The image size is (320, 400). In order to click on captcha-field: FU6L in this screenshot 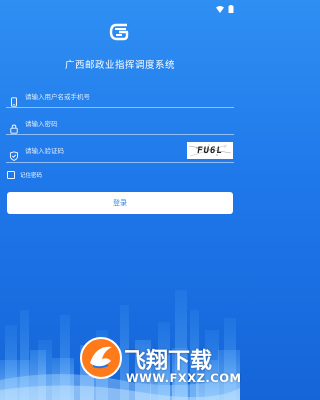, I will do `click(120, 151)`.